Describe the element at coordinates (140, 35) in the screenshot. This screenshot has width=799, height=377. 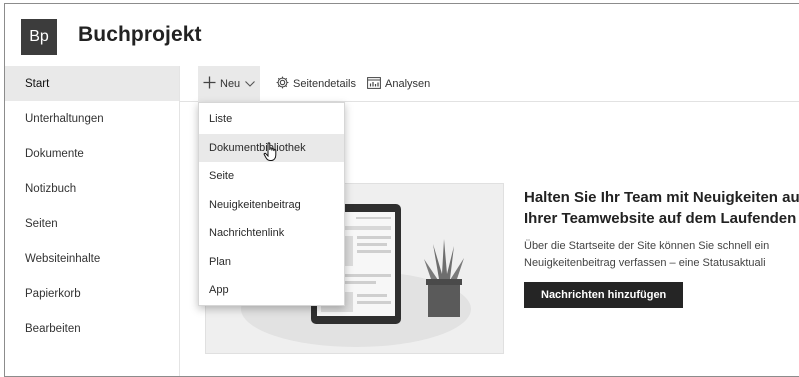
I see `site-title: Buchprojekt` at that location.